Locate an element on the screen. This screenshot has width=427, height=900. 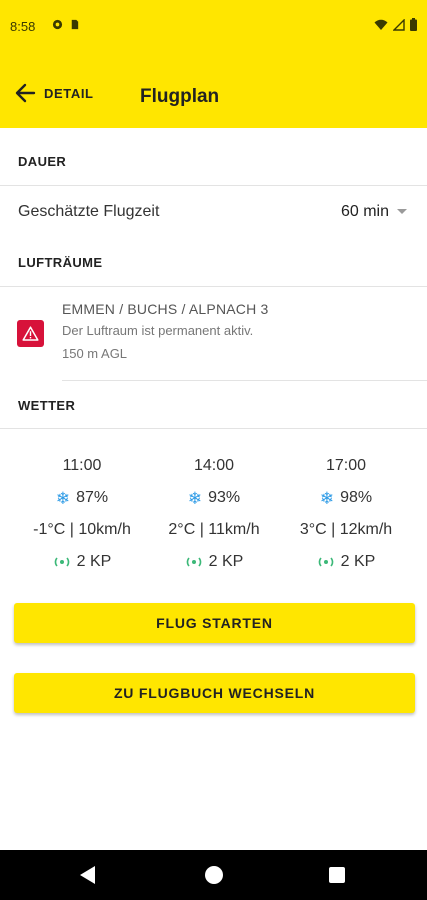
status-right-icons is located at coordinates (395, 24).